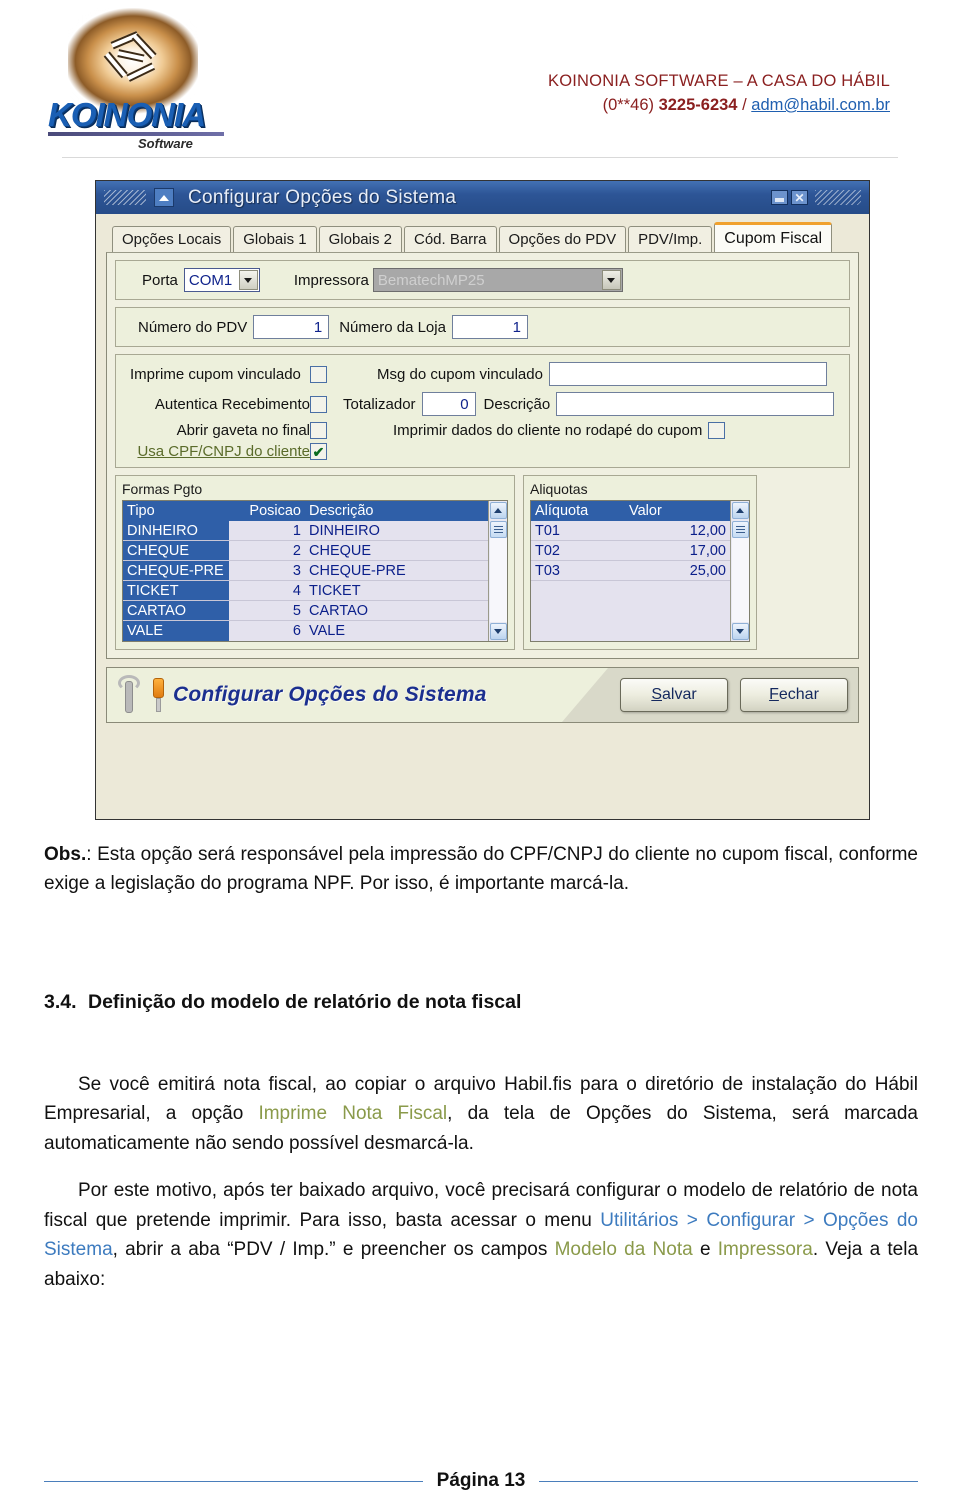 The image size is (960, 1508). Describe the element at coordinates (431, 280) in the screenshot. I see `impressora-select-value: BematechMP25` at that location.